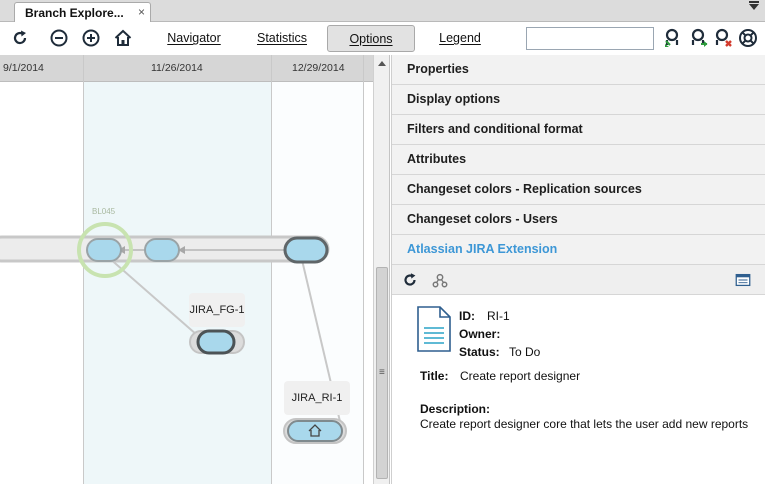  Describe the element at coordinates (123, 38) in the screenshot. I see `home-icon` at that location.